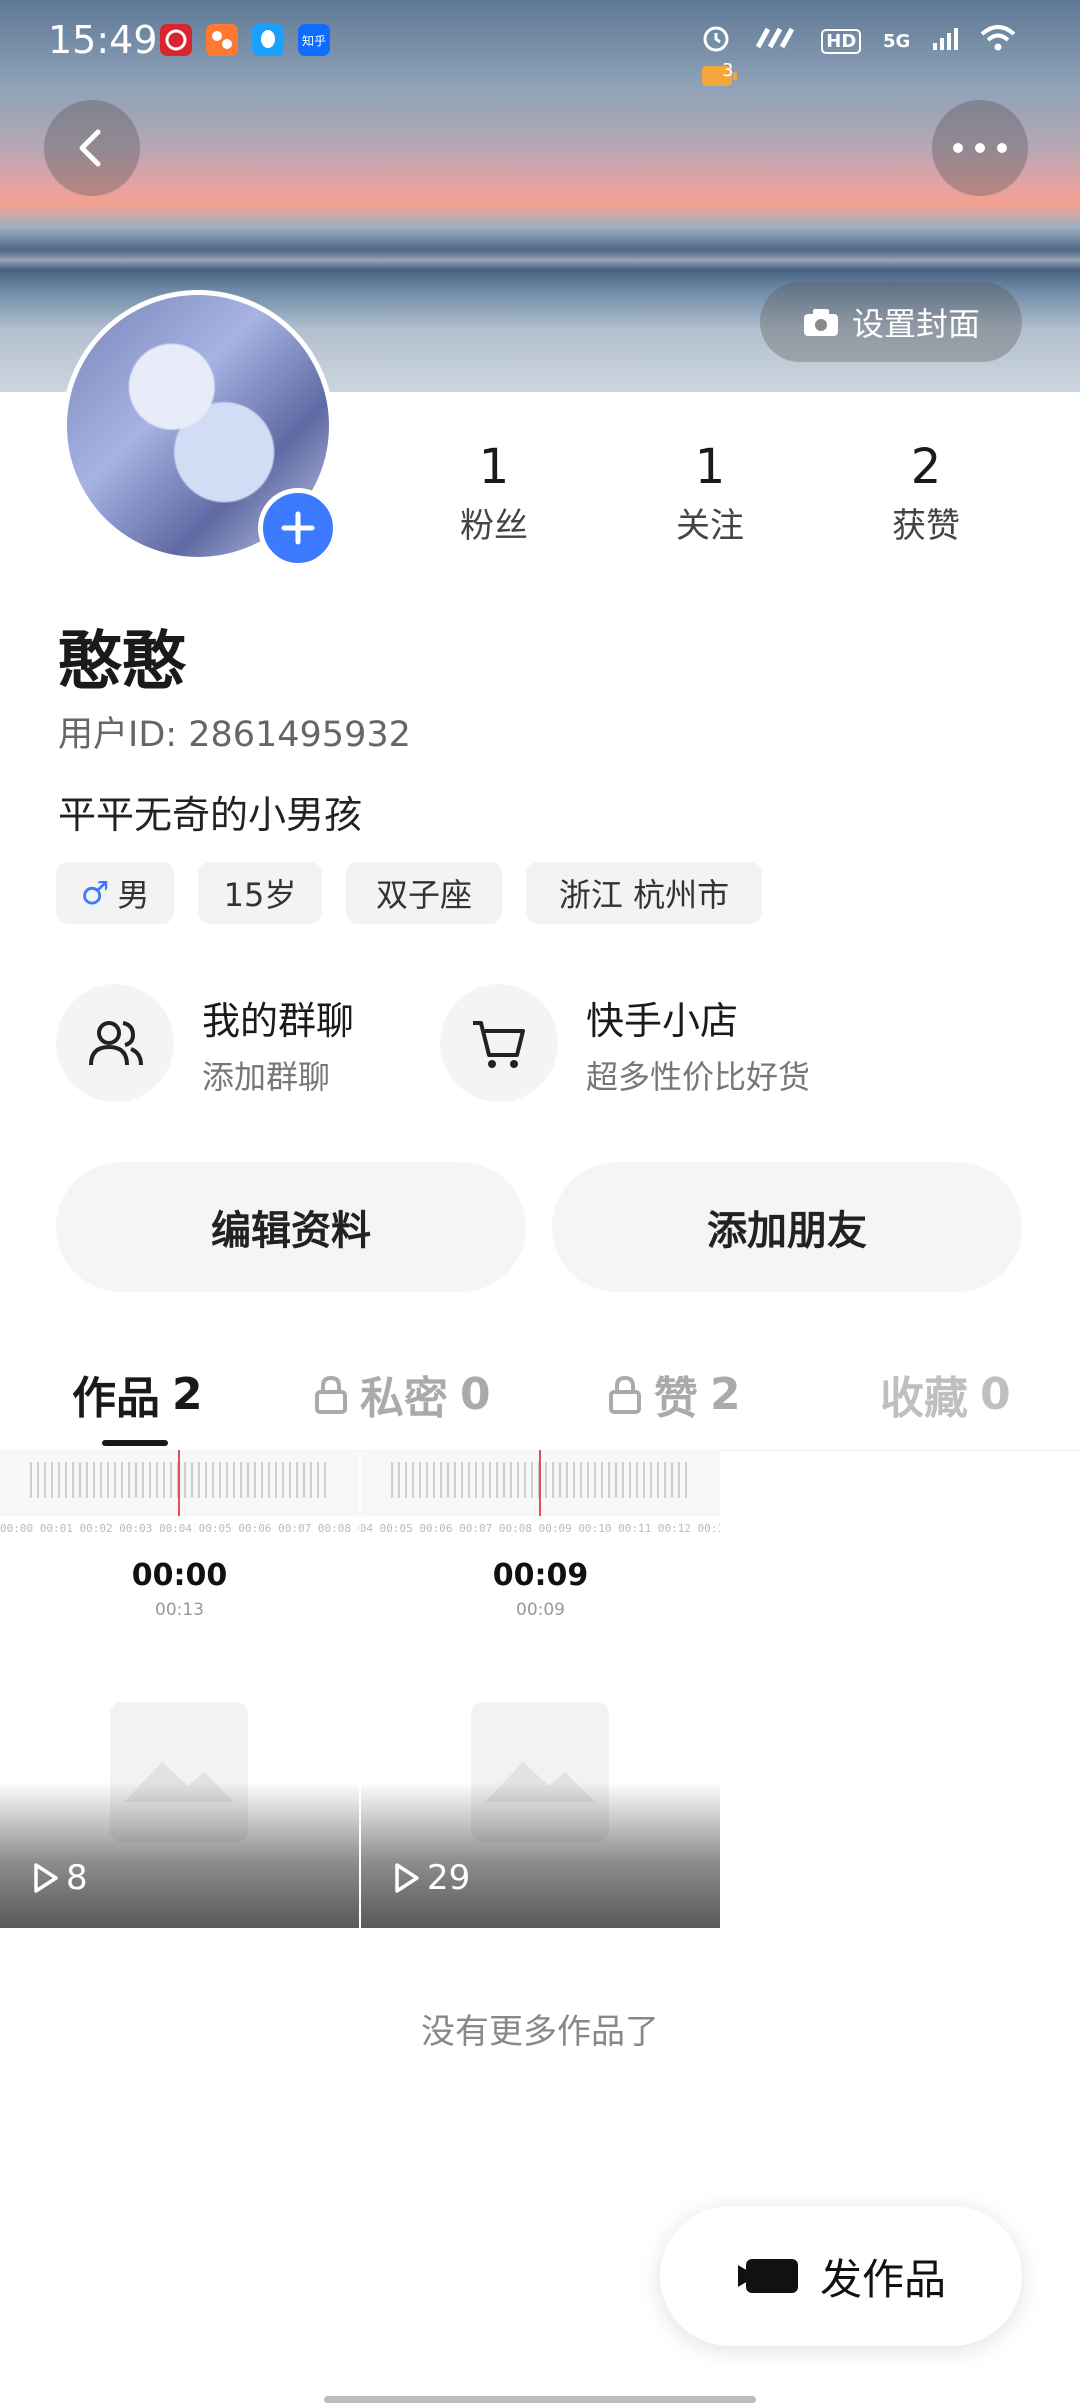 The image size is (1080, 2408). Describe the element at coordinates (133, 895) in the screenshot. I see `tag-gender-label: 男` at that location.